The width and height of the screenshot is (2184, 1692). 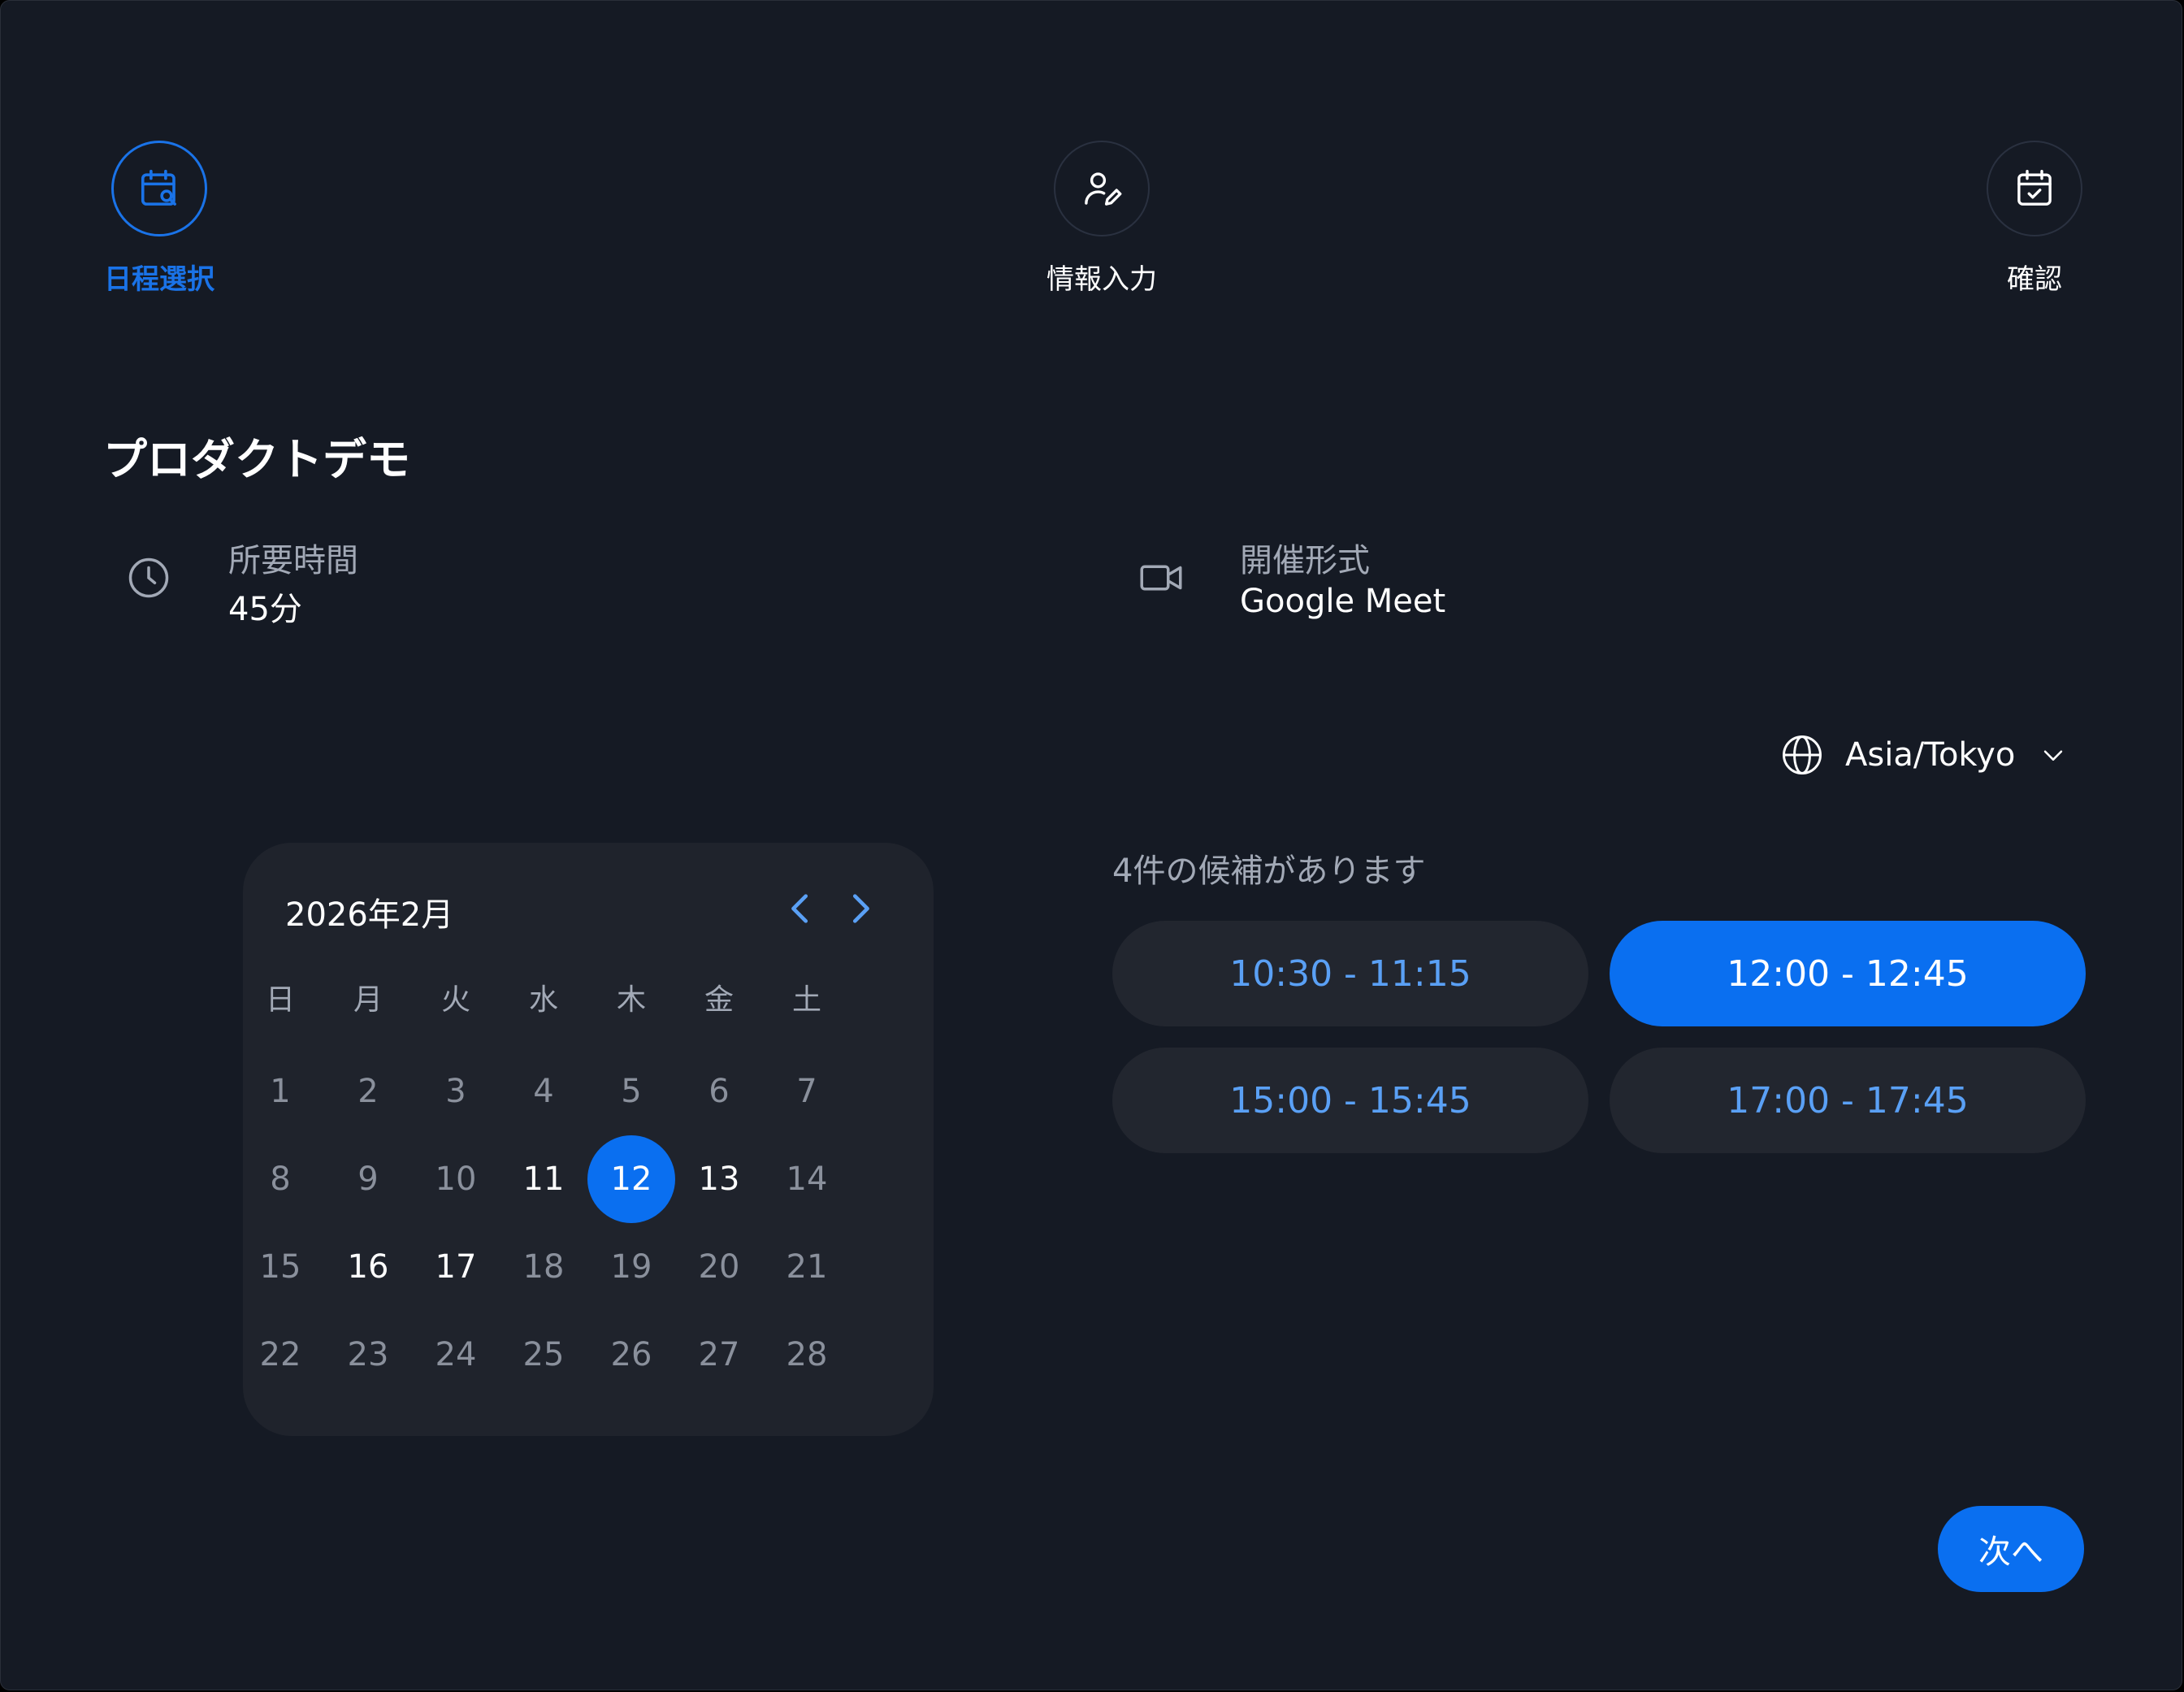 What do you see at coordinates (280, 1091) in the screenshot?
I see `calendar-day: 1` at bounding box center [280, 1091].